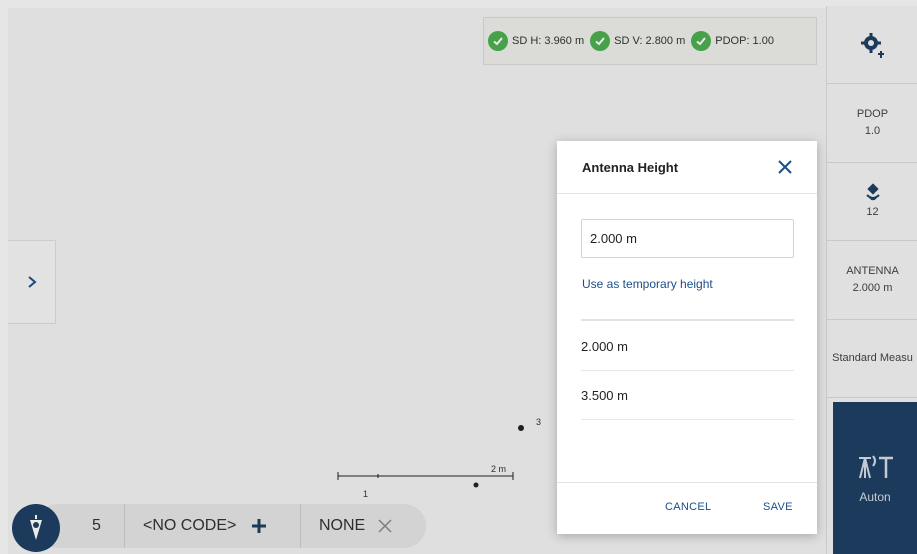 The image size is (917, 554). What do you see at coordinates (872, 212) in the screenshot?
I see `satellite-count: 12` at bounding box center [872, 212].